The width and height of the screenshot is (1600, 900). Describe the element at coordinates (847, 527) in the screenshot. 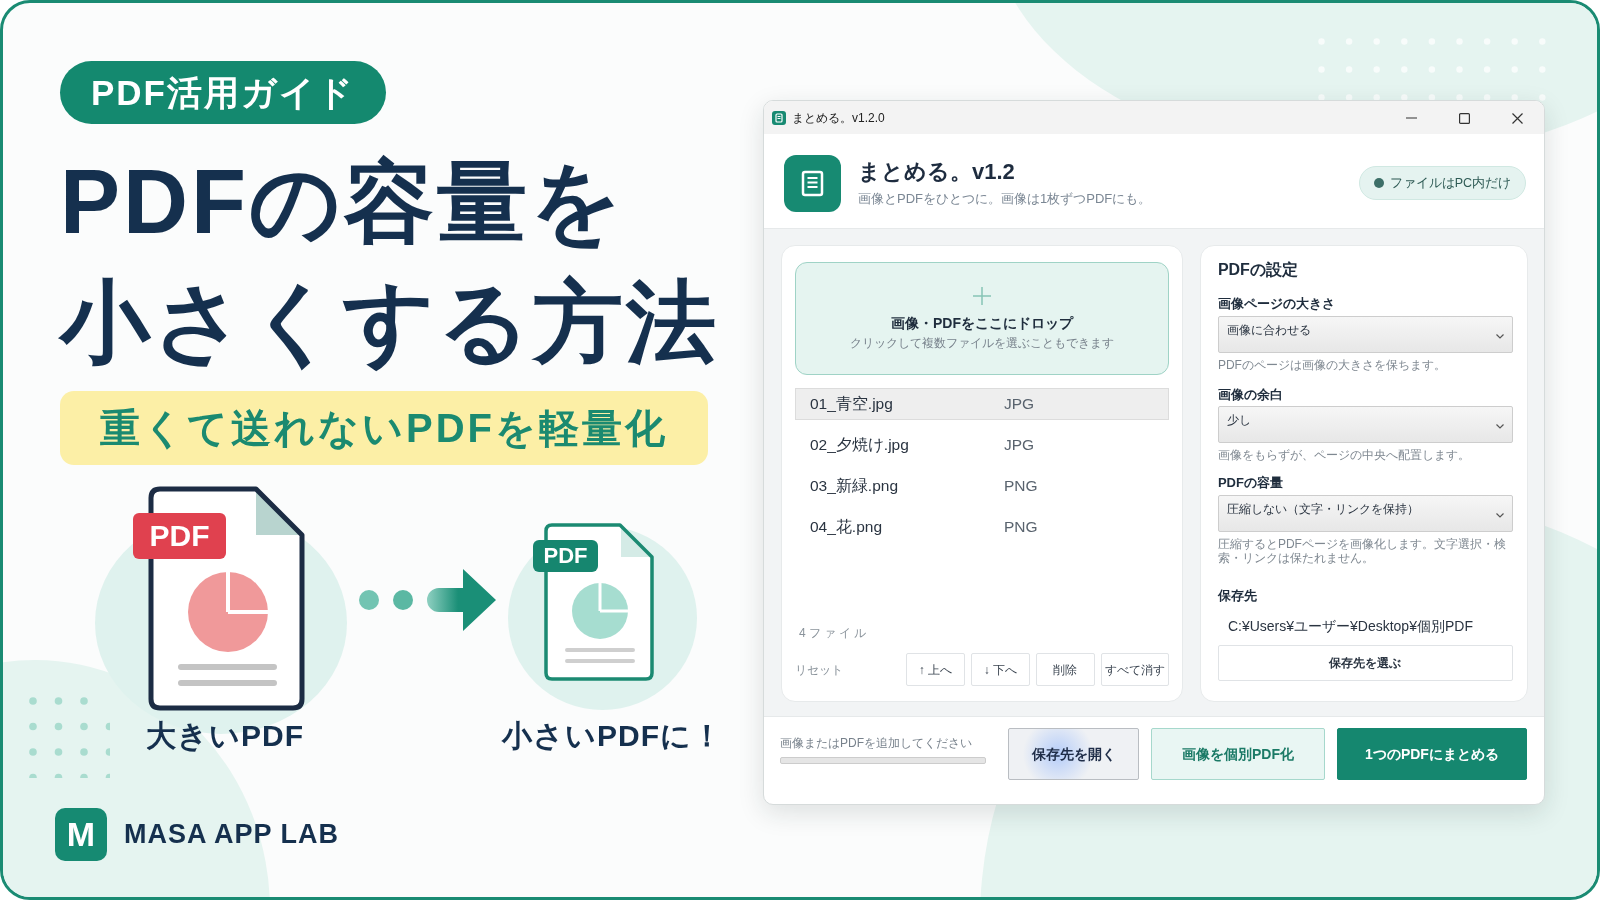

I see `file-name: 04_花.png` at that location.